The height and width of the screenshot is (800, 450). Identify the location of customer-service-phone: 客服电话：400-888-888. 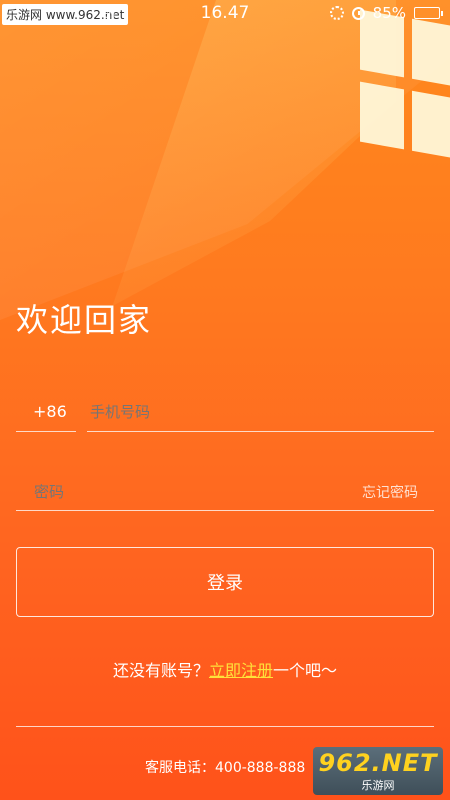
(225, 767).